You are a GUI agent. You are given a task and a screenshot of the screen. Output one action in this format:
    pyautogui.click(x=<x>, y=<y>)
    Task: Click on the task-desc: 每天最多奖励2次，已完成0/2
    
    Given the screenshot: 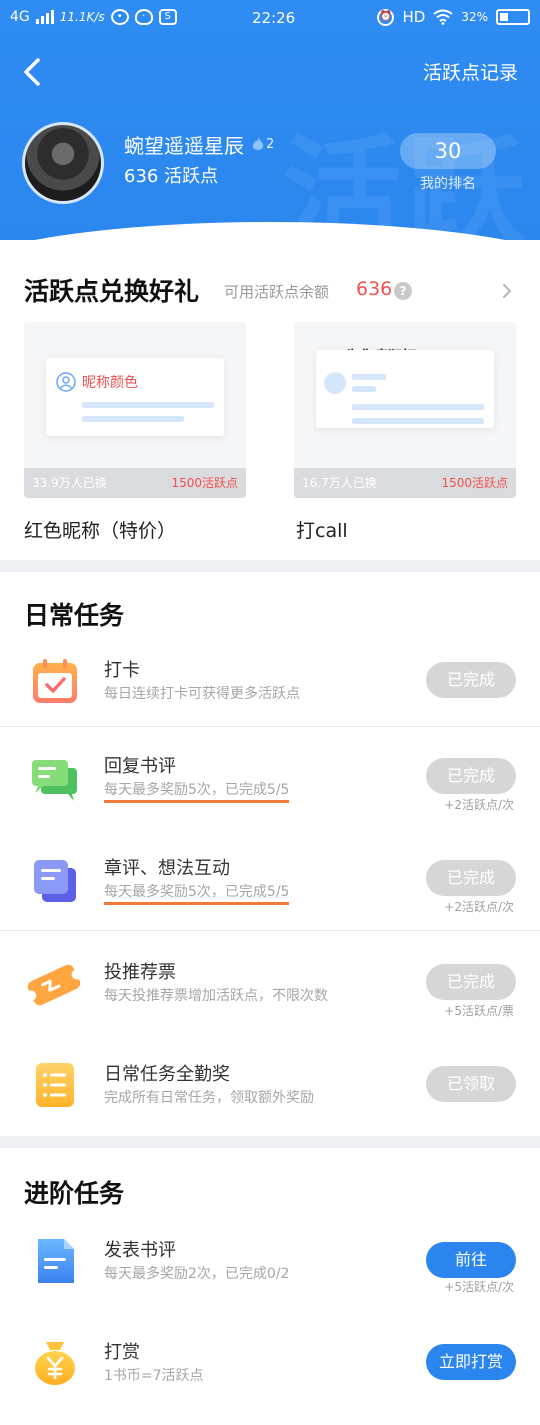 What is the action you would take?
    pyautogui.click(x=197, y=1274)
    